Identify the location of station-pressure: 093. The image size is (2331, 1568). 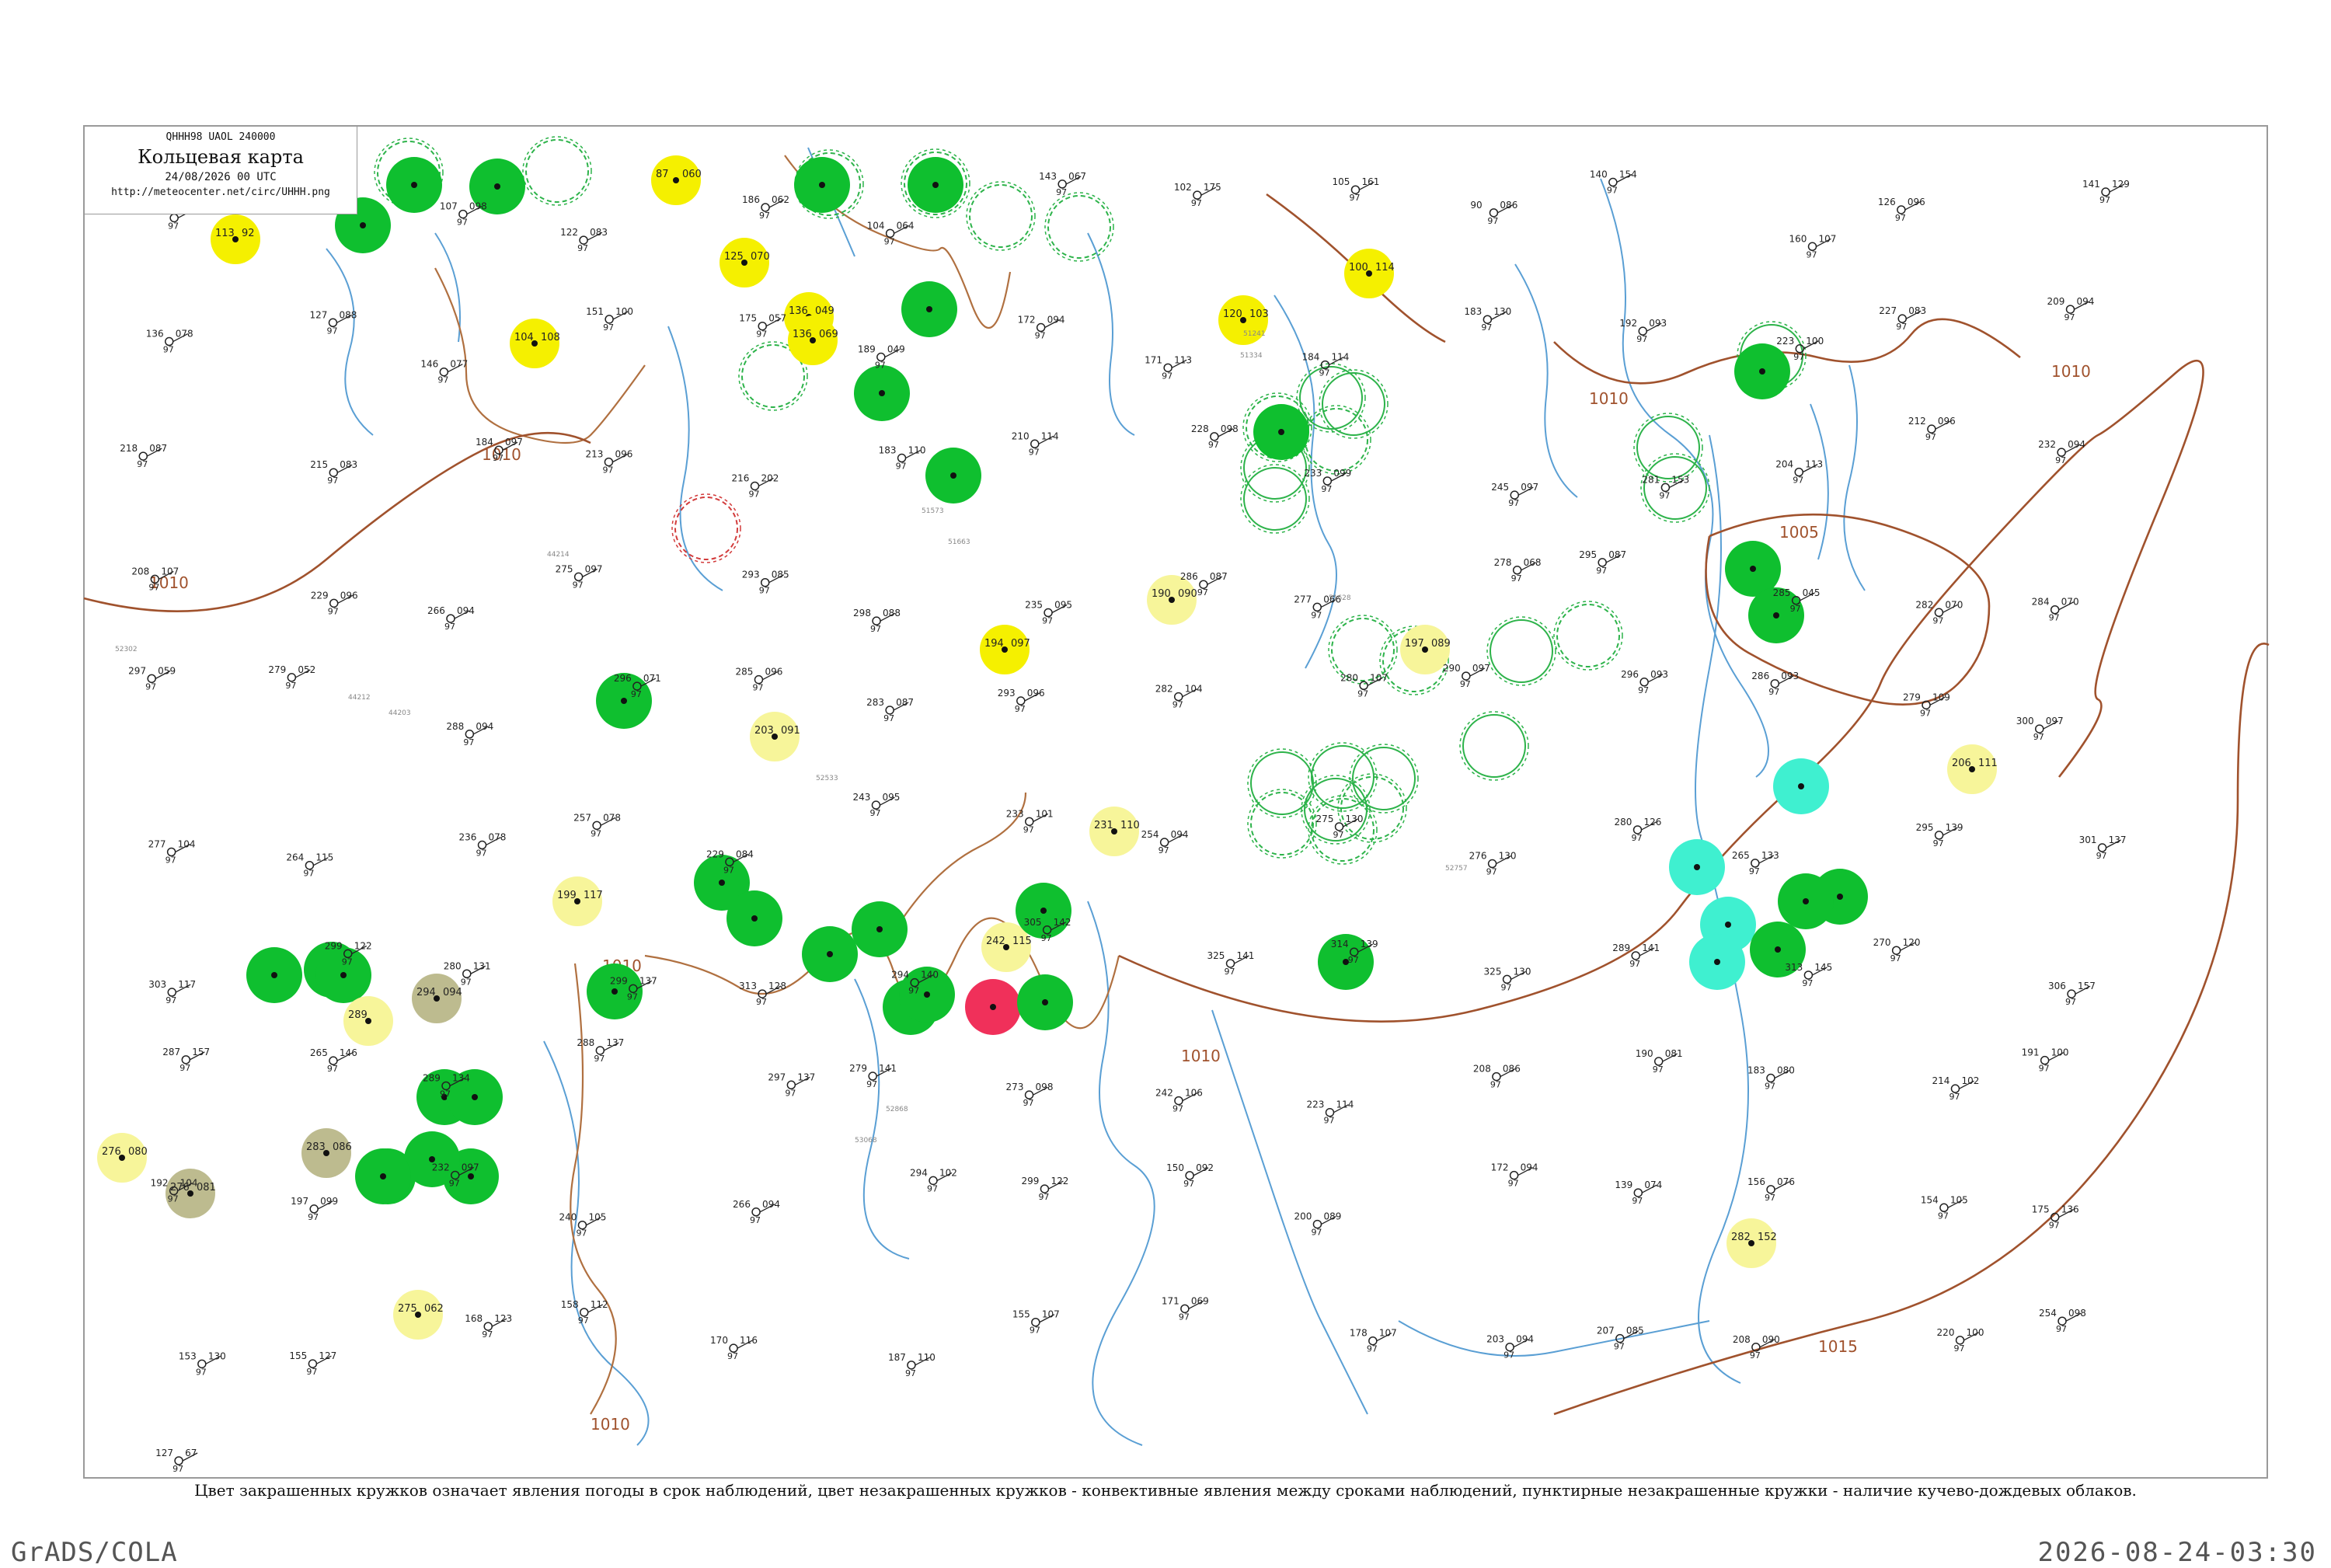
(1658, 323).